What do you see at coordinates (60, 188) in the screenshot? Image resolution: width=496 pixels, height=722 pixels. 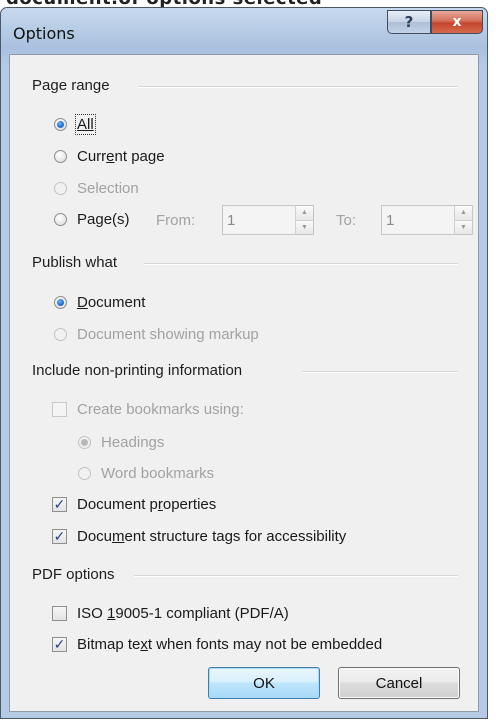 I see `radio-selection-button` at bounding box center [60, 188].